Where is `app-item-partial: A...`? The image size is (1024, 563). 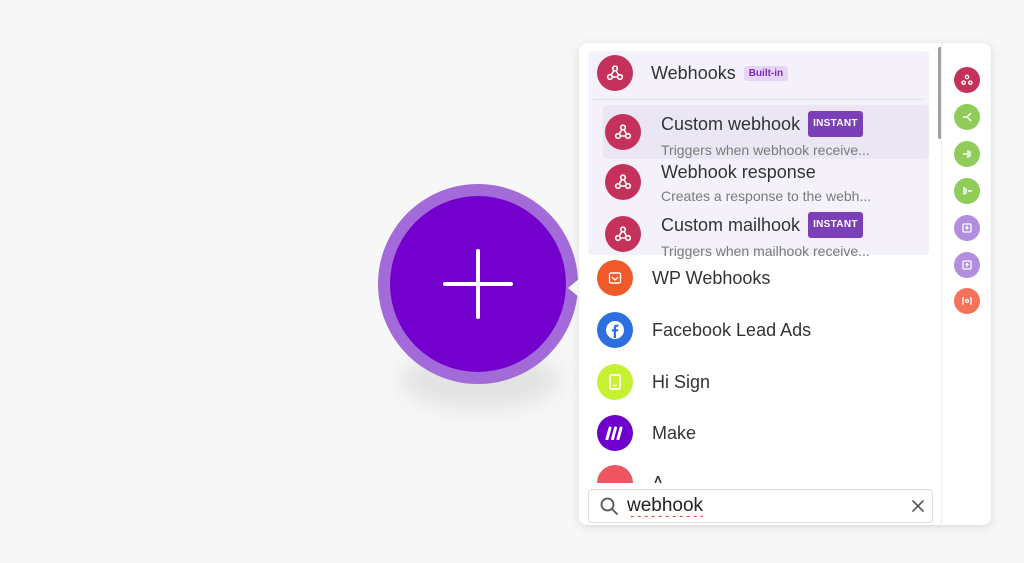
app-item-partial: A... is located at coordinates (769, 474).